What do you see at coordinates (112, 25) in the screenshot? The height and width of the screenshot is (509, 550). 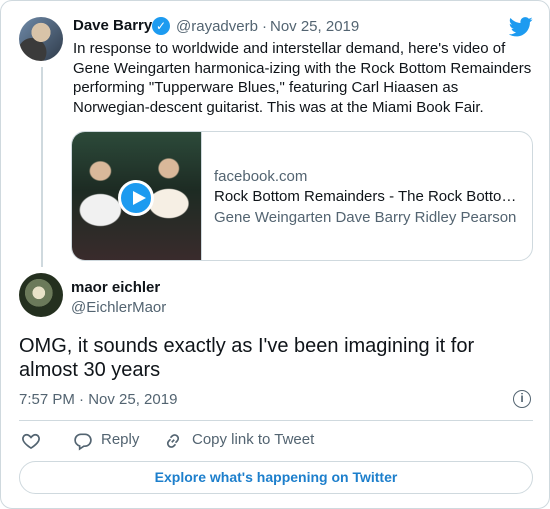 I see `author-name: Dave Barry` at bounding box center [112, 25].